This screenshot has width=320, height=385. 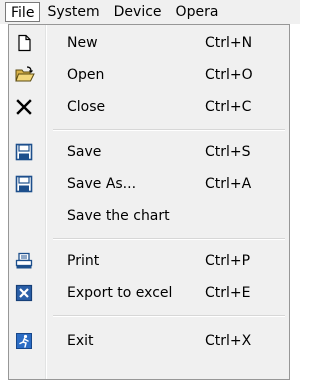 What do you see at coordinates (197, 12) in the screenshot?
I see `menu-operation: Opera` at bounding box center [197, 12].